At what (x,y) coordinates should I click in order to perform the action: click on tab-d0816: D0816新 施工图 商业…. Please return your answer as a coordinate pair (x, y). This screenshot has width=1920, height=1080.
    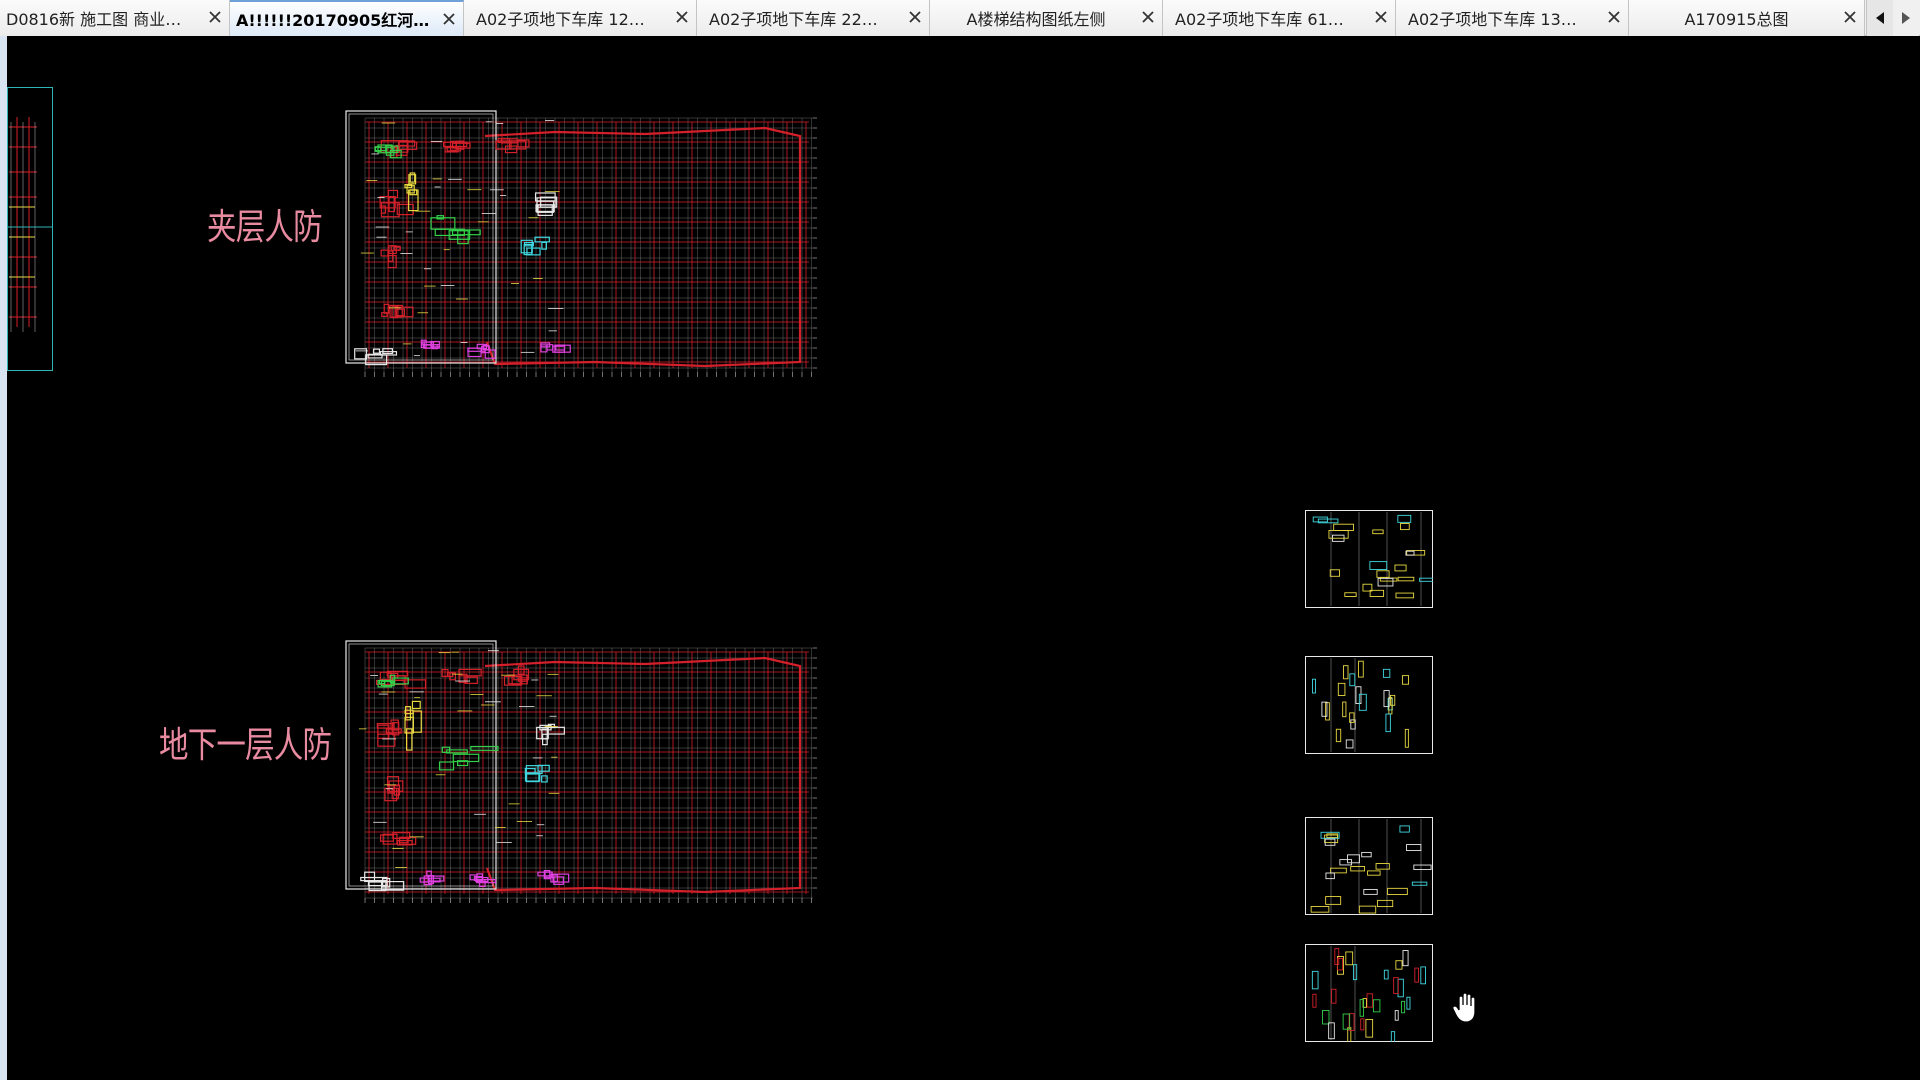
    Looking at the image, I should click on (115, 18).